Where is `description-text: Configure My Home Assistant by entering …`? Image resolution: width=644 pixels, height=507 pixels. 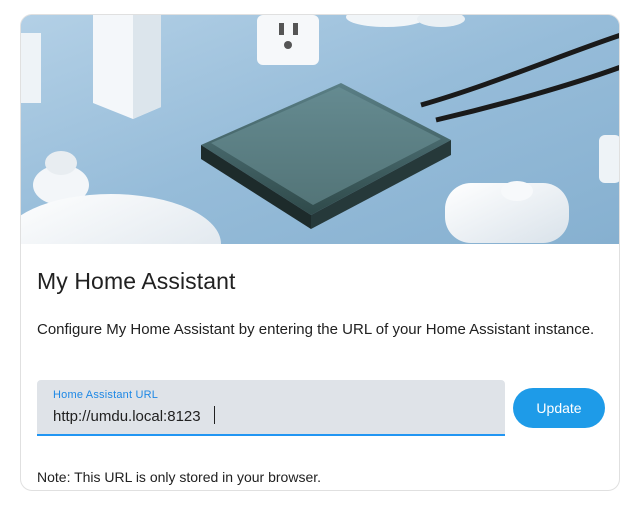 description-text: Configure My Home Assistant by entering … is located at coordinates (316, 329).